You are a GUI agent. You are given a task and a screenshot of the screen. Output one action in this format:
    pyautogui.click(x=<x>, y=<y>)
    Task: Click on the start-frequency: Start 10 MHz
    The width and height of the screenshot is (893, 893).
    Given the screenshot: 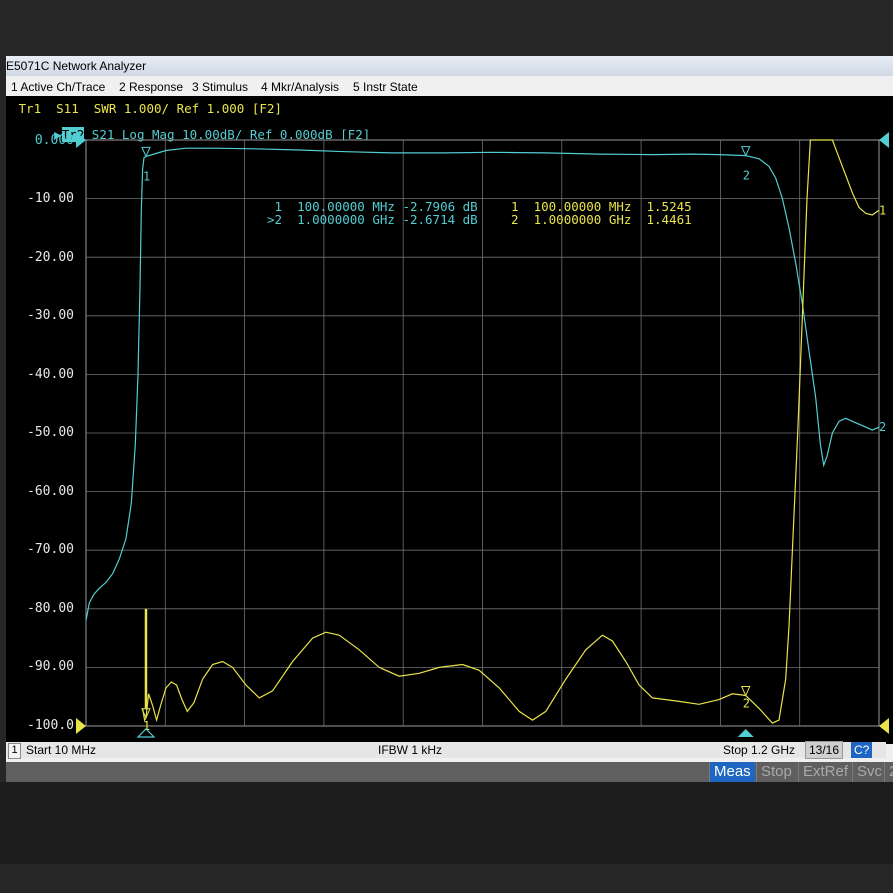 What is the action you would take?
    pyautogui.click(x=61, y=750)
    